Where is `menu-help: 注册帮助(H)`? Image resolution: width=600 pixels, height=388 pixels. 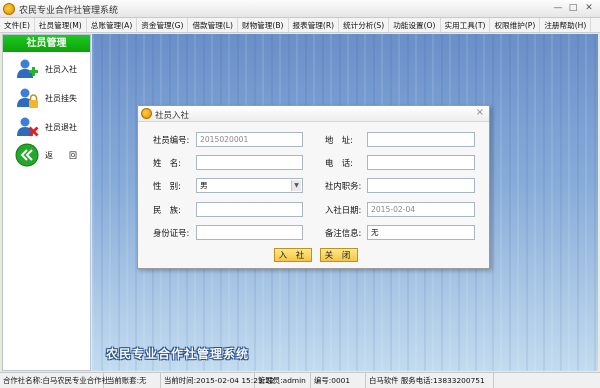
menu-help: 注册帮助(H) is located at coordinates (566, 25).